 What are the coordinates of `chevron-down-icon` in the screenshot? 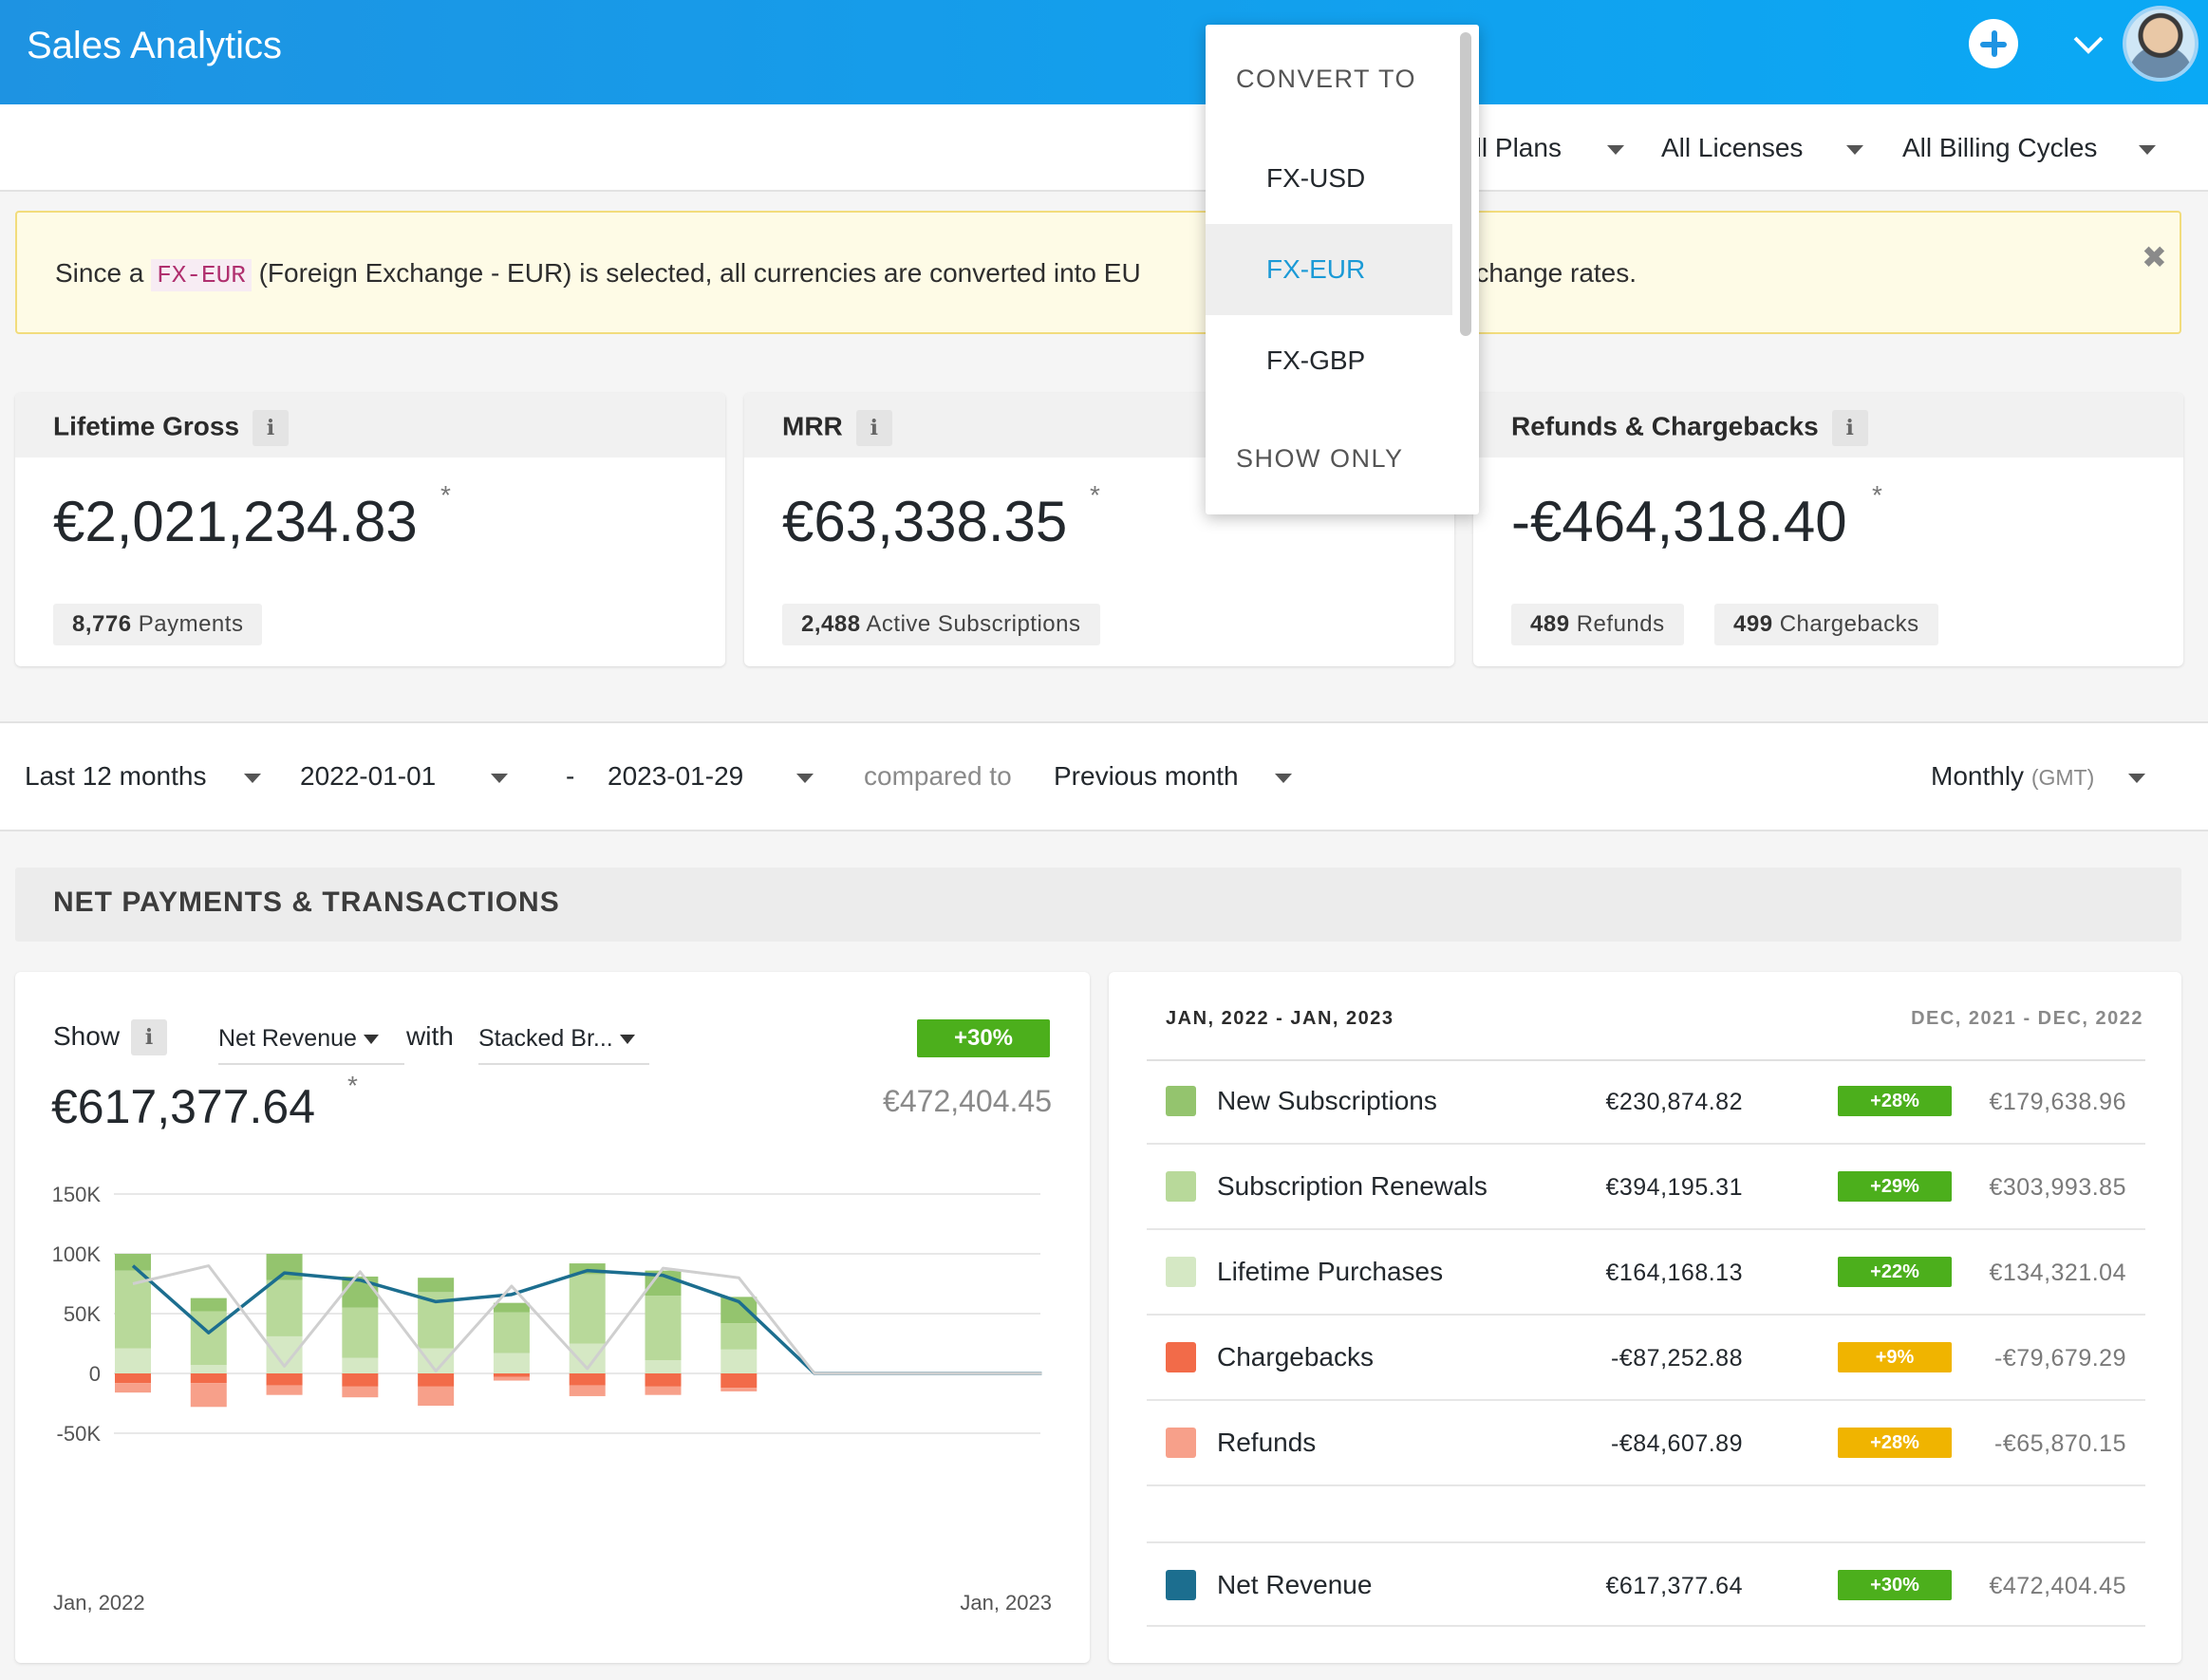 It's located at (2088, 46).